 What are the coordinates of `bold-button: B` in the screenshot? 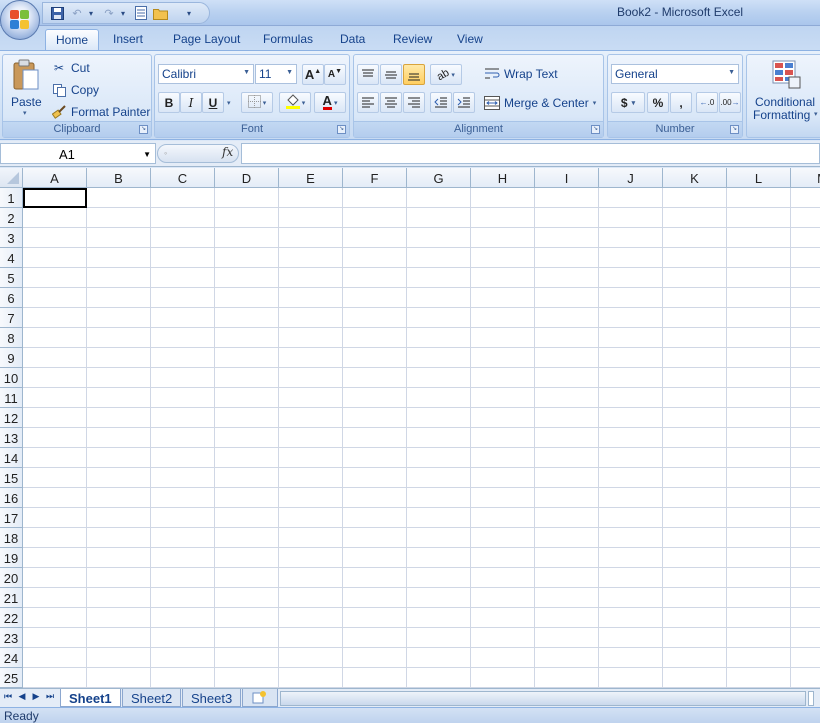 It's located at (169, 102).